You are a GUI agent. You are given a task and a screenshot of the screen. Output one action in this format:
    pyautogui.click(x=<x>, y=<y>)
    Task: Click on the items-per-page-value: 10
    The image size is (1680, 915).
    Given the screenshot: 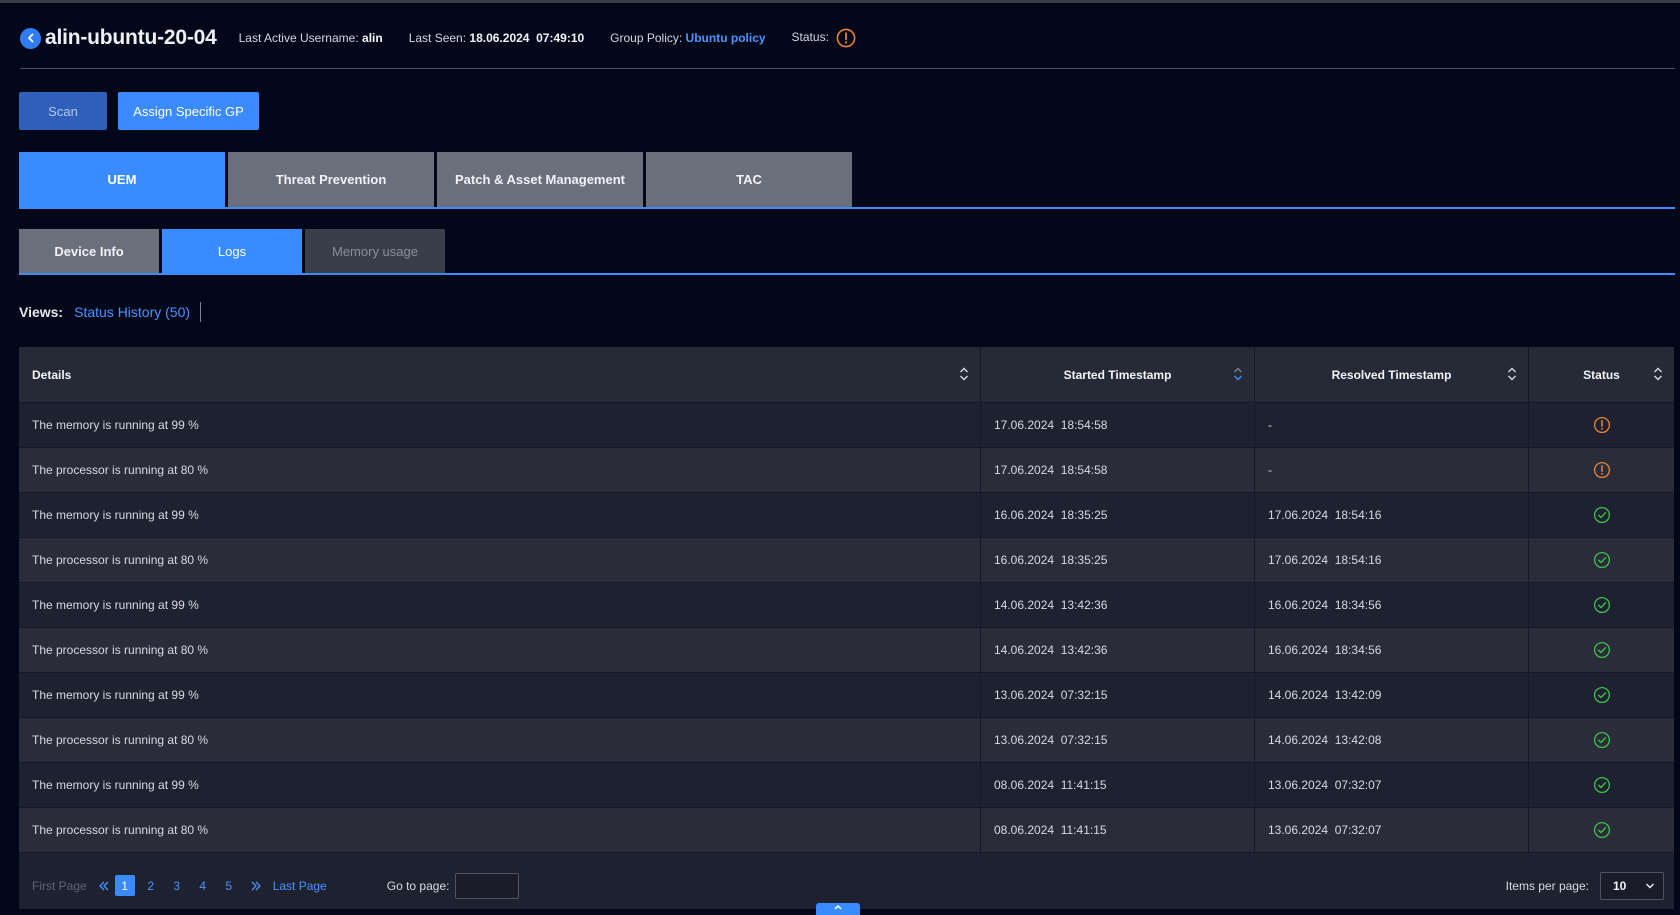 What is the action you would take?
    pyautogui.click(x=1620, y=886)
    